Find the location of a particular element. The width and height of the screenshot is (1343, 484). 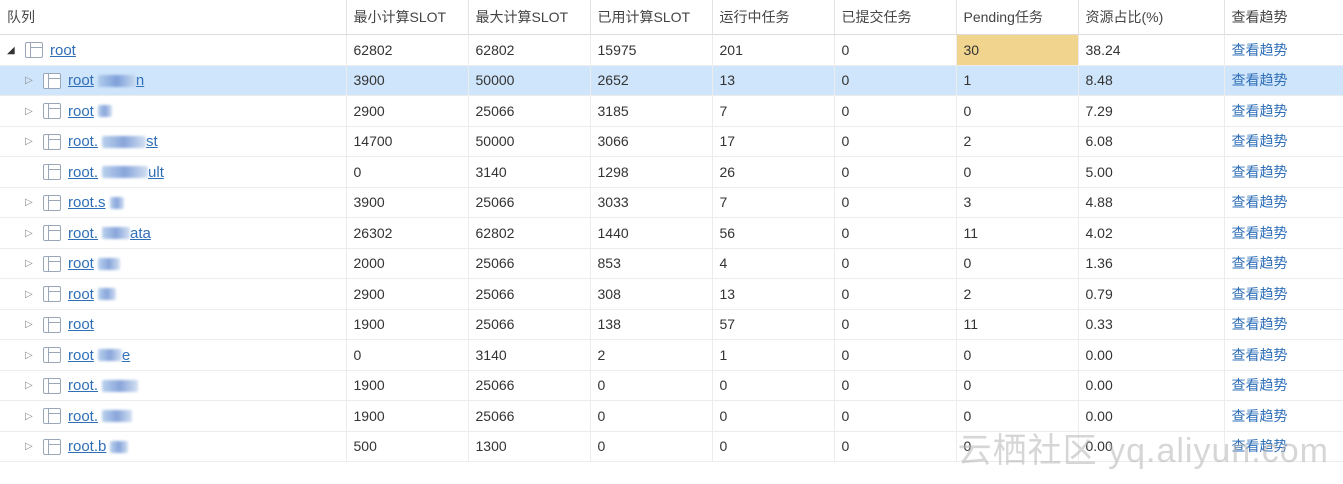

table-row: ▷ root 2000 25066 853 4 0 0 1.36 查看趋势 is located at coordinates (671, 263).